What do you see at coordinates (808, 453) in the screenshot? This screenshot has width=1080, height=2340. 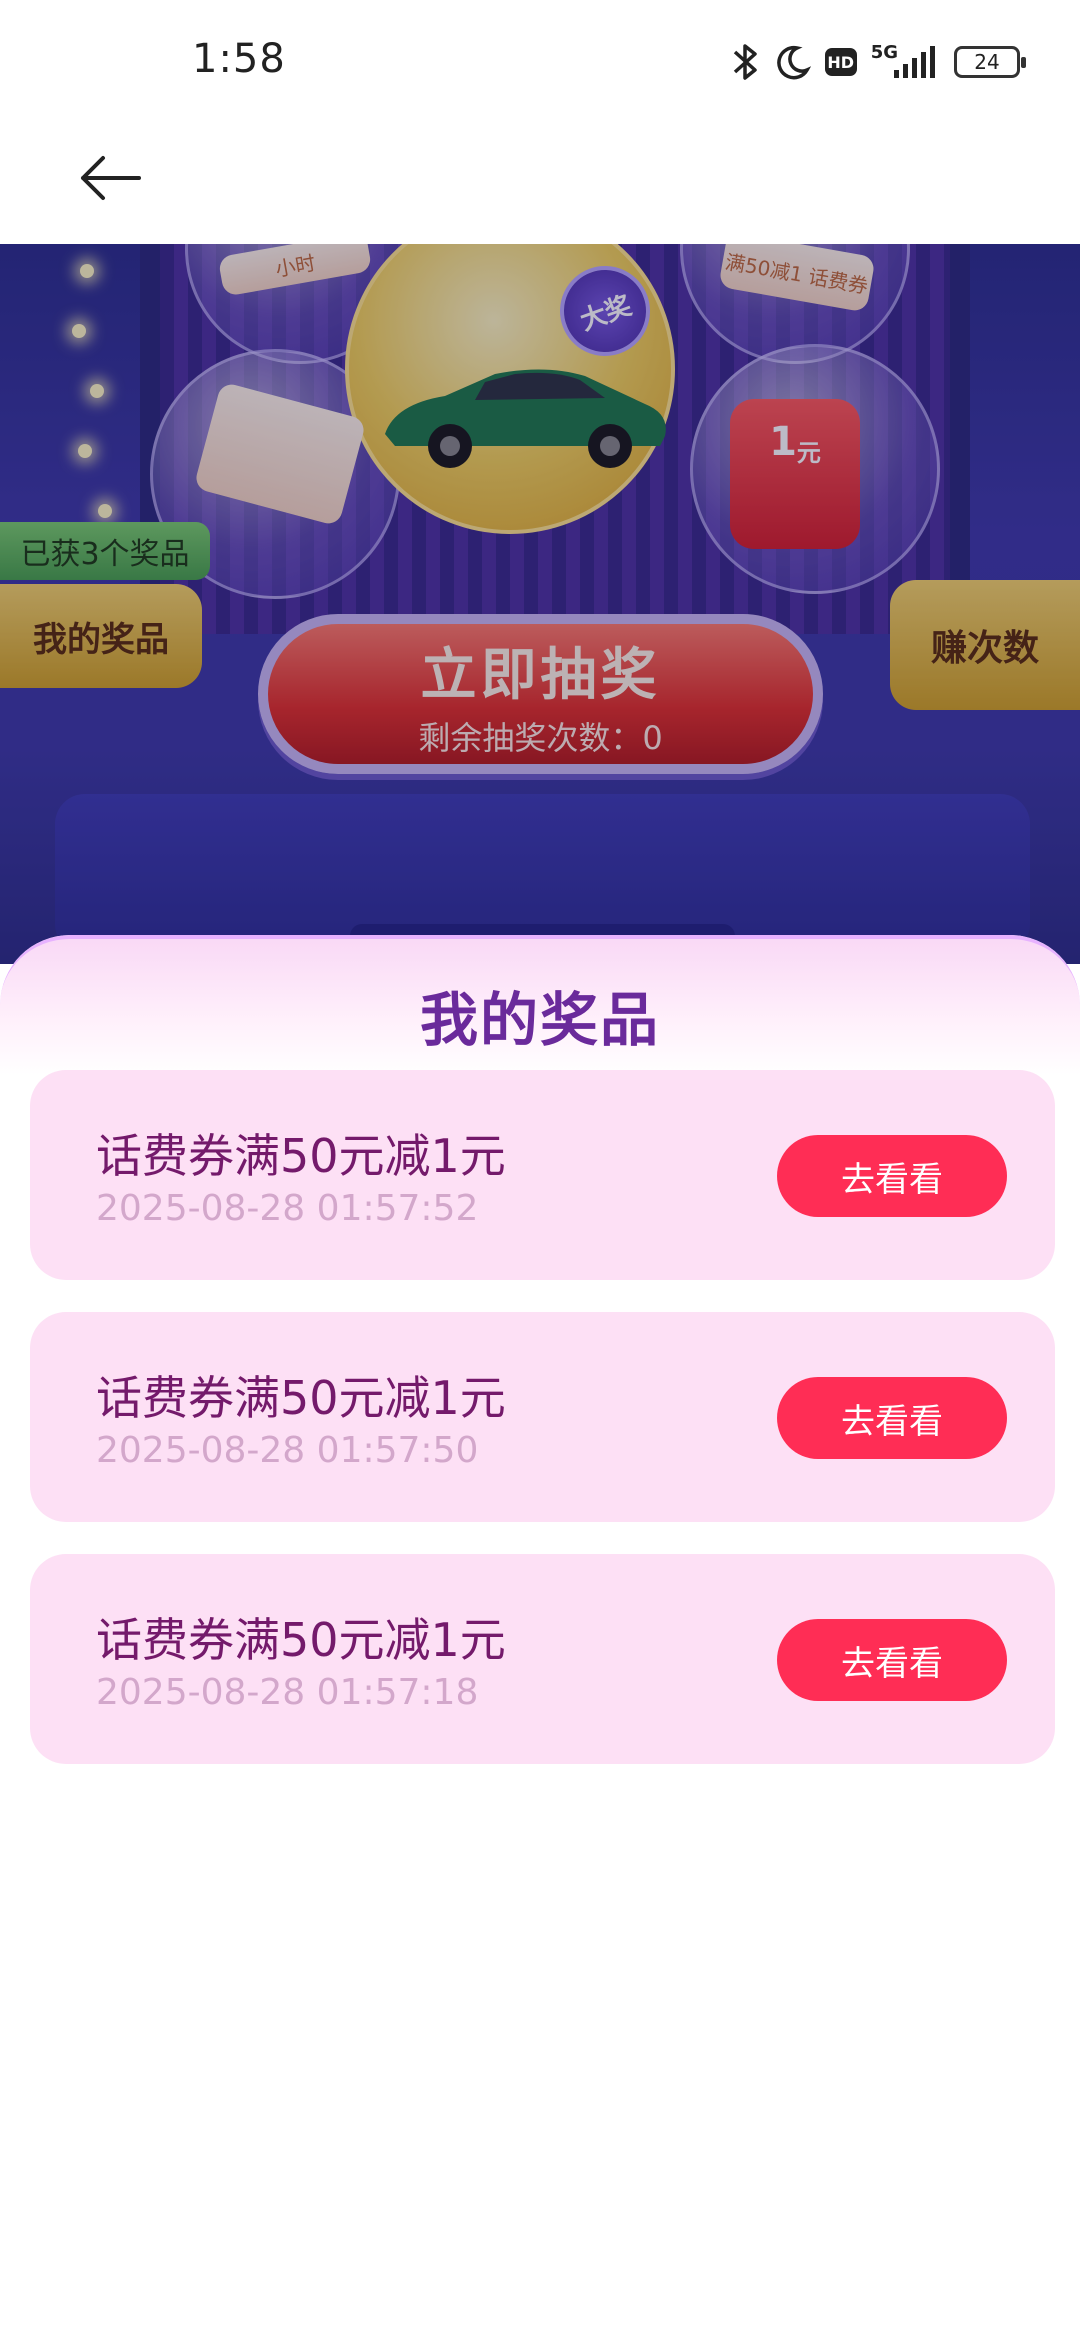 I see `red-packet-unit: 元` at bounding box center [808, 453].